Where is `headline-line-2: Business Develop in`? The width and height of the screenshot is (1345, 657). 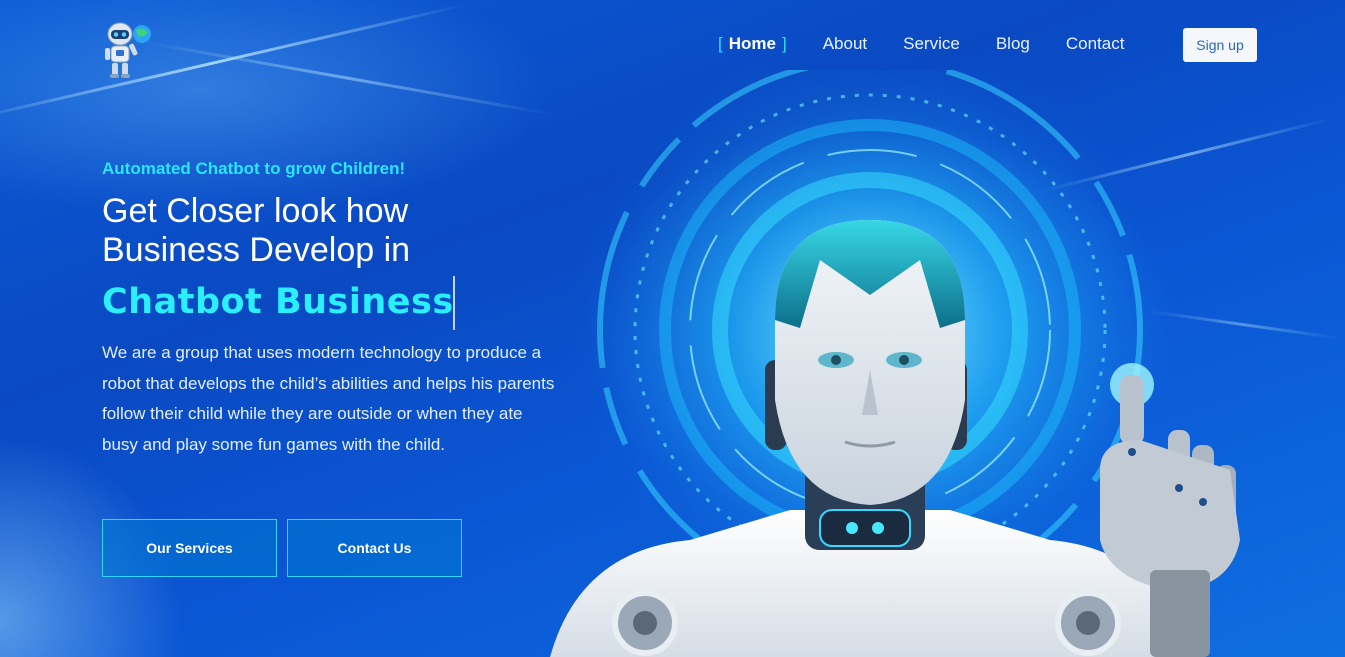 headline-line-2: Business Develop in is located at coordinates (256, 250).